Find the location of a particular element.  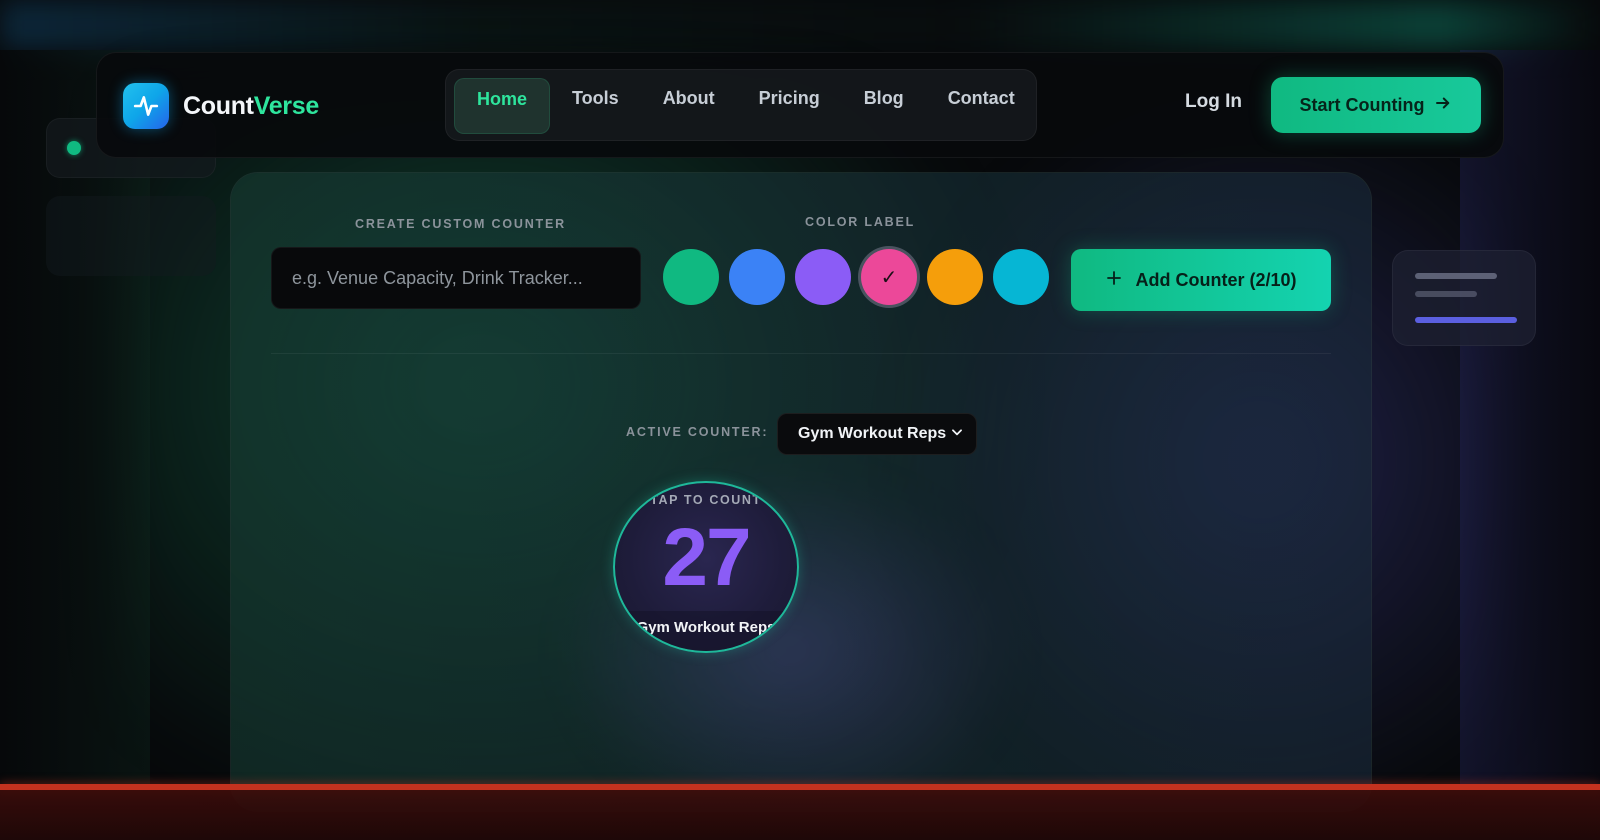

color-swatches: ✓ is located at coordinates (856, 277).